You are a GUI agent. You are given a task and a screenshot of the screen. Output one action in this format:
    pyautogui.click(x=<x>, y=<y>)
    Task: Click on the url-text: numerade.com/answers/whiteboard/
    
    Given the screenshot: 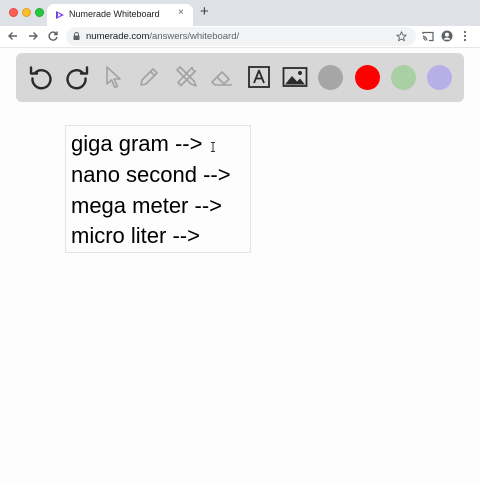 What is the action you would take?
    pyautogui.click(x=162, y=36)
    